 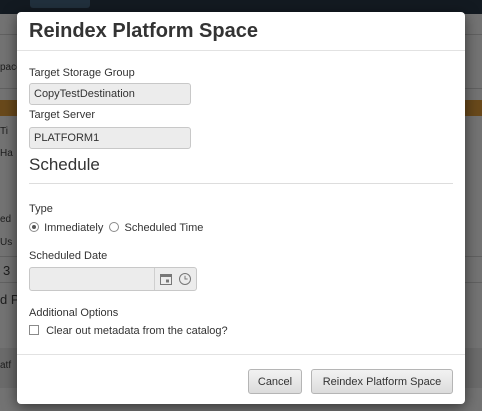 I want to click on scheduled-time-radio, so click(x=114, y=227).